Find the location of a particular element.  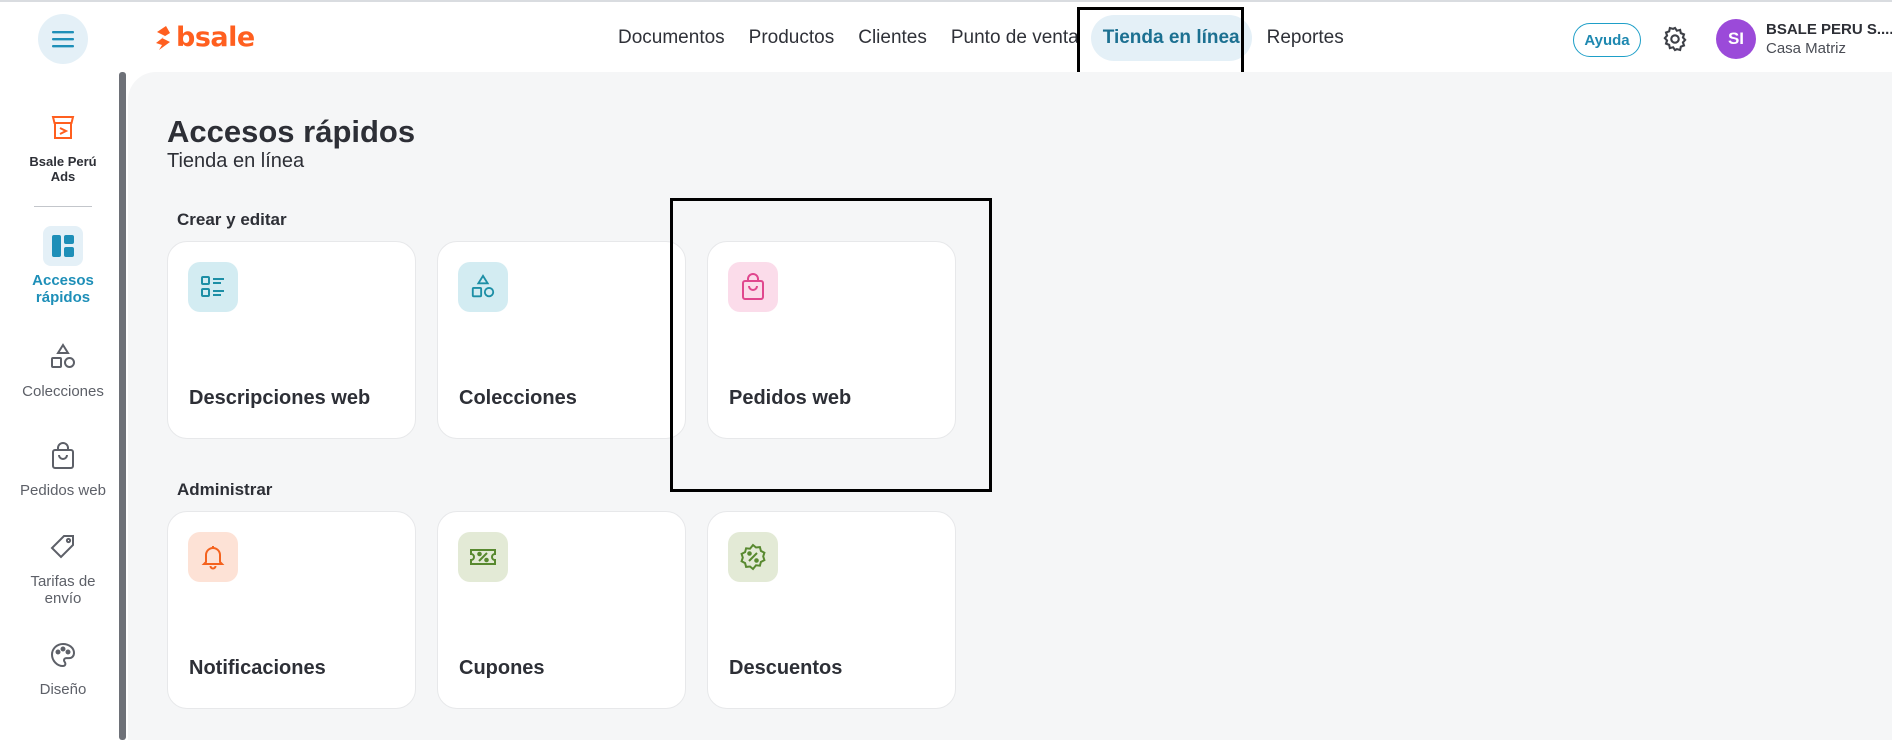

section-title-crear-y-editar: Crear y editar is located at coordinates (232, 219).